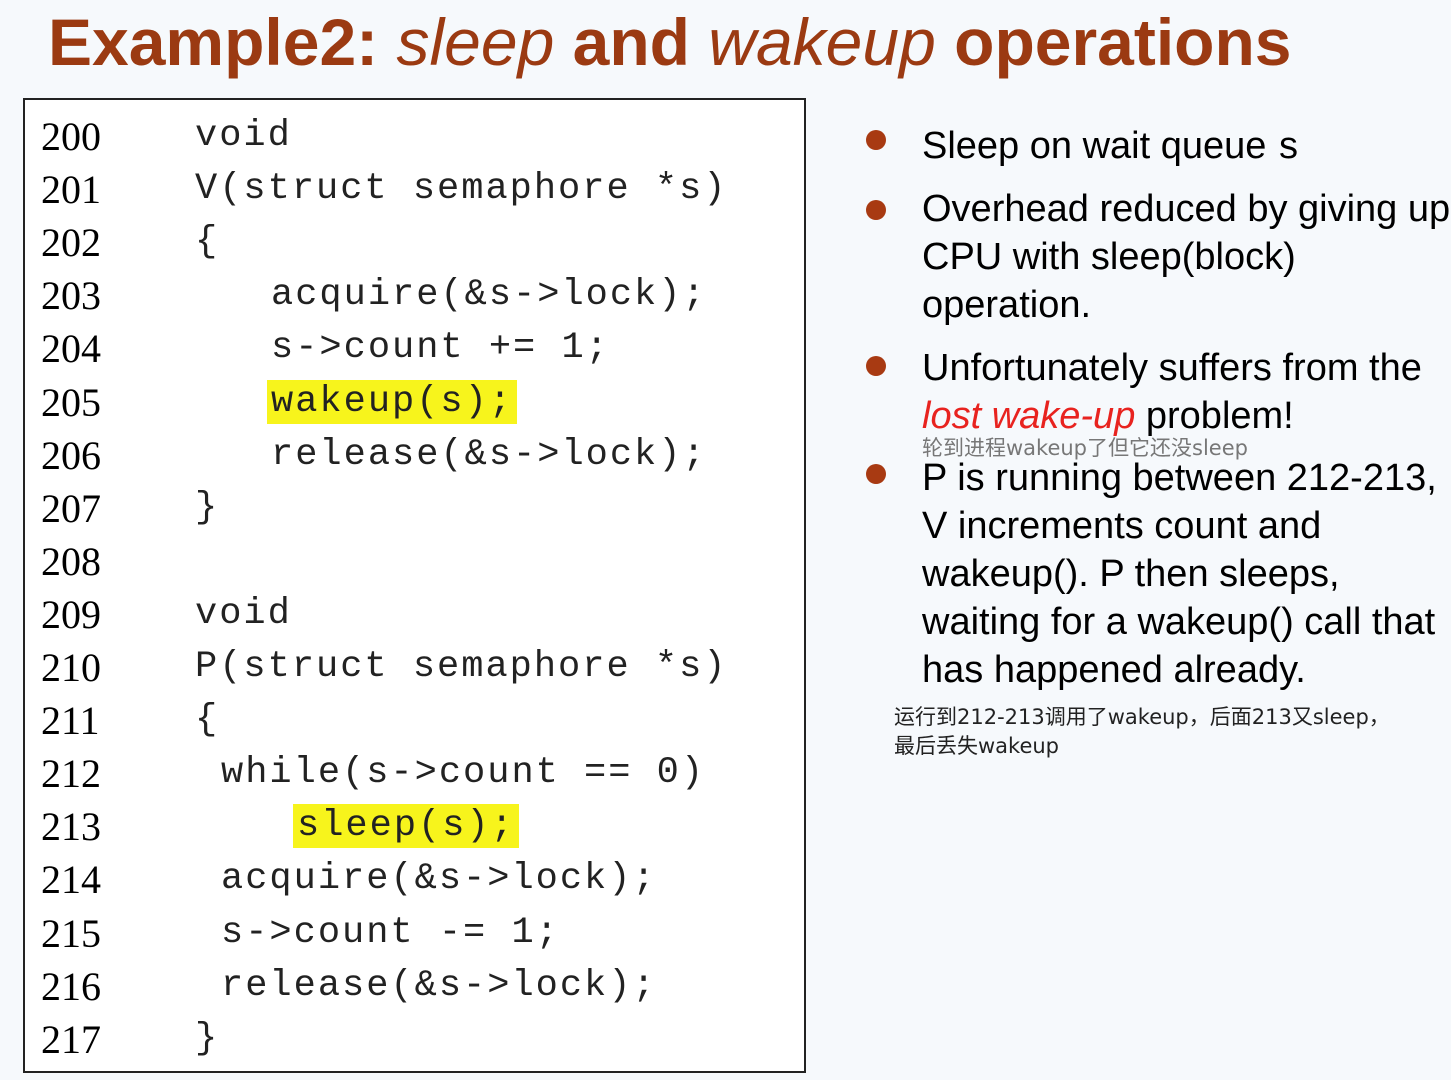  Describe the element at coordinates (461, 667) in the screenshot. I see `code-text: P(struct semaphore *s)` at that location.